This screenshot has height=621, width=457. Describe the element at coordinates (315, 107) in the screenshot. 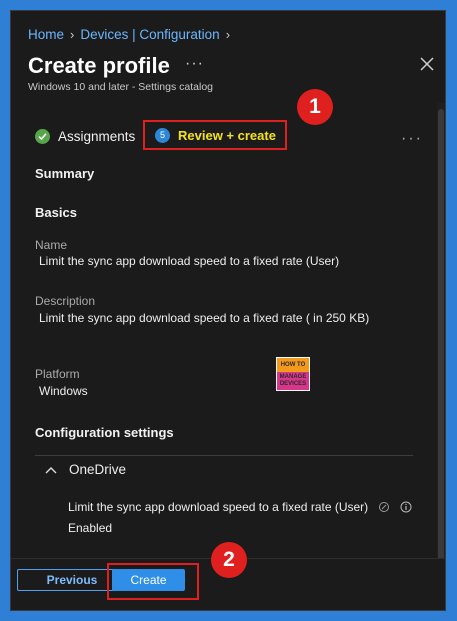

I see `annotation-badge-1: 1` at that location.